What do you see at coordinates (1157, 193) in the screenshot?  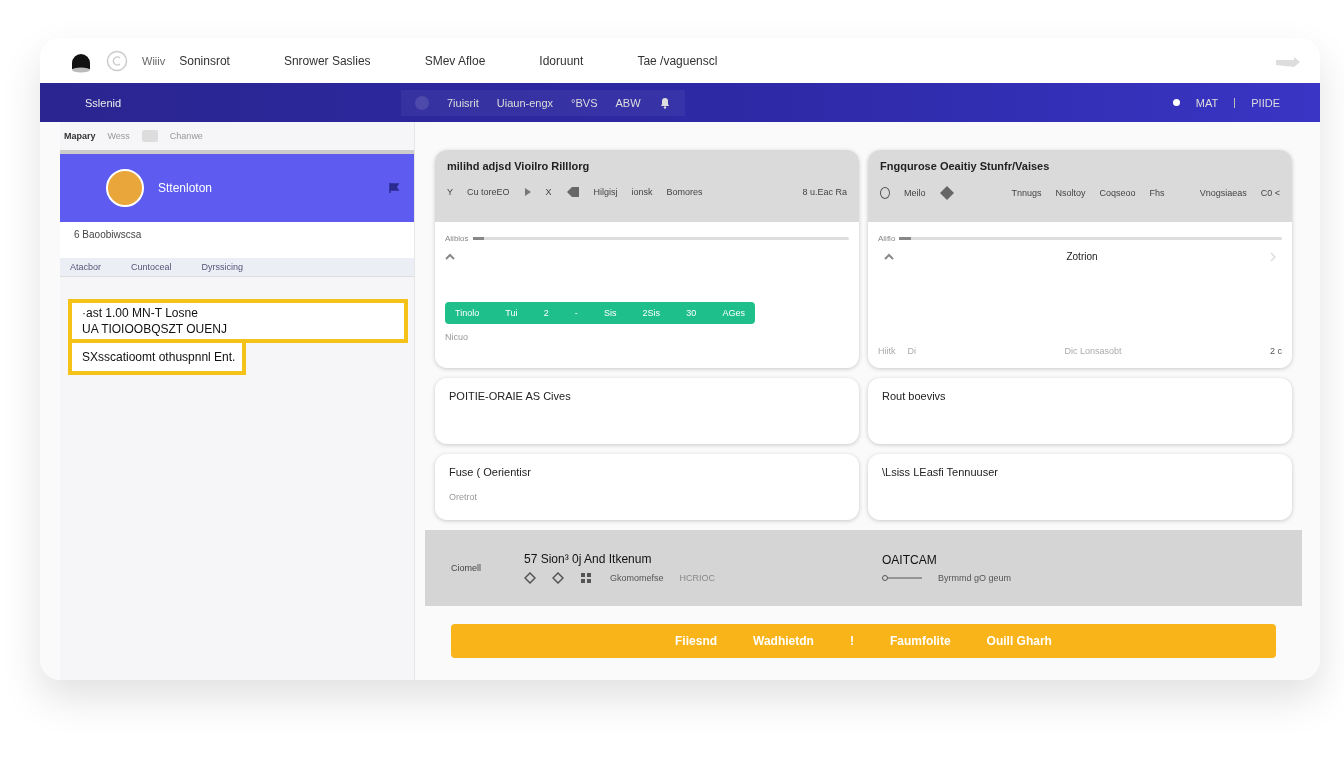 I see `toolbar-label: Fhs` at bounding box center [1157, 193].